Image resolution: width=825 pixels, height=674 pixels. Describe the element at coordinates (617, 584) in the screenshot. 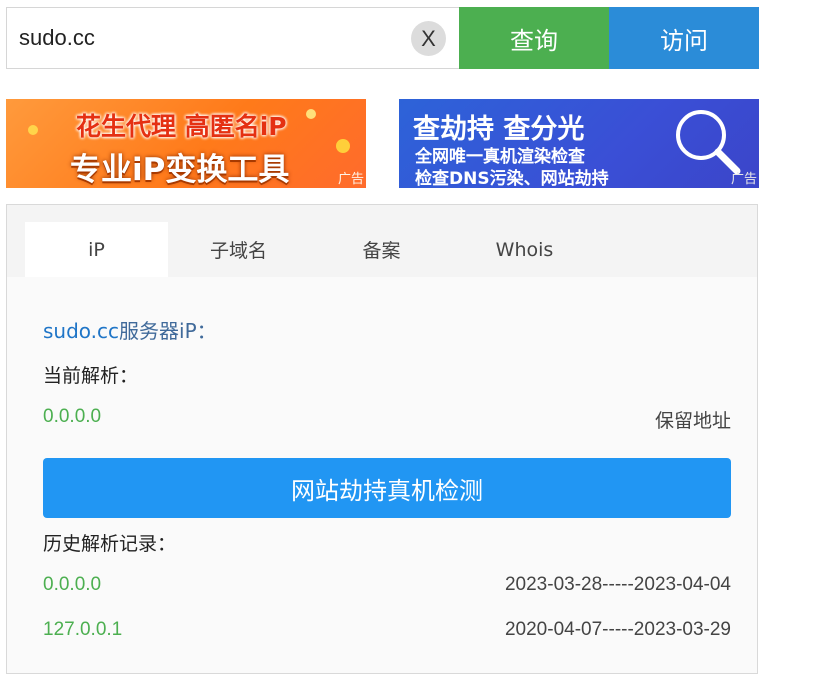

I see `history-date-range: 2023-03-28-----2023-04-04` at that location.